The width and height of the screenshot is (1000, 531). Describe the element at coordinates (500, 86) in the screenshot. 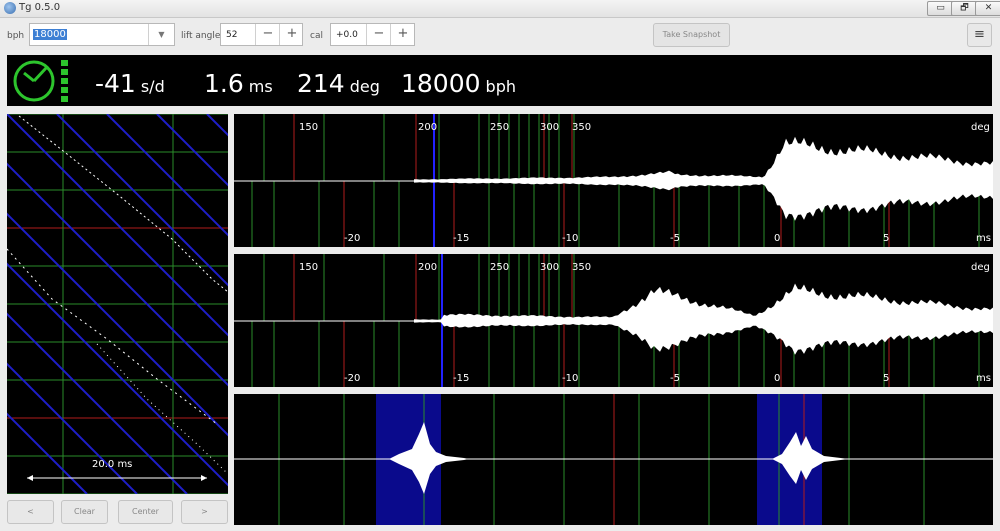

I see `bph-readout-unit: bph` at that location.